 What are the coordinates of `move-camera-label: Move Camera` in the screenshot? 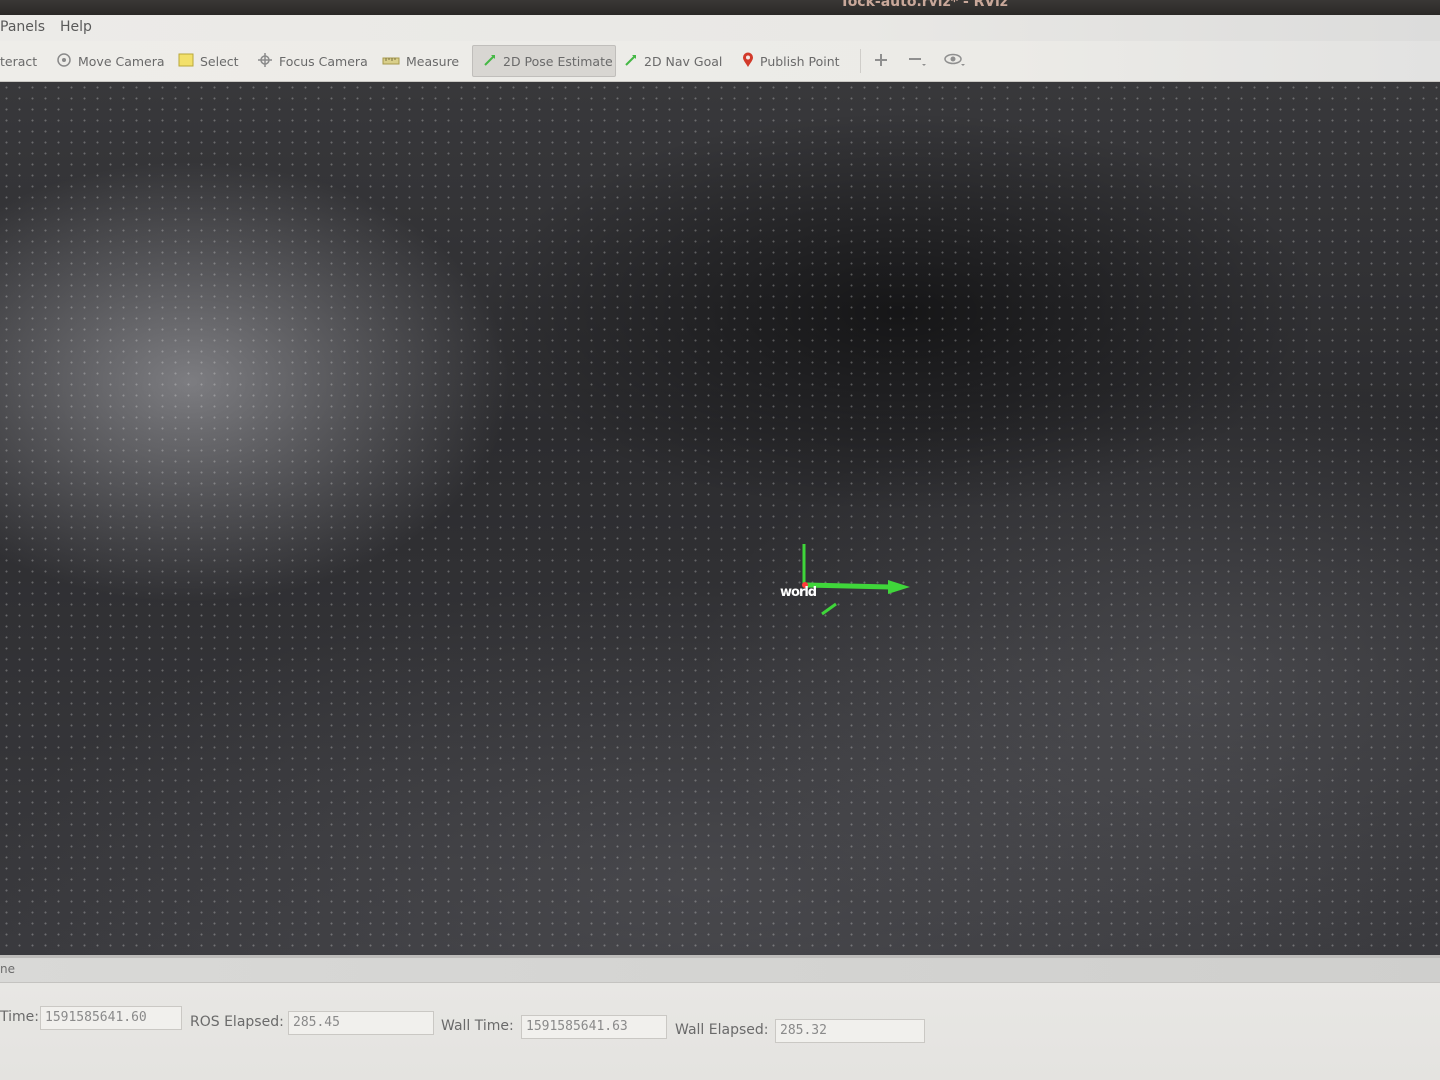 It's located at (121, 61).